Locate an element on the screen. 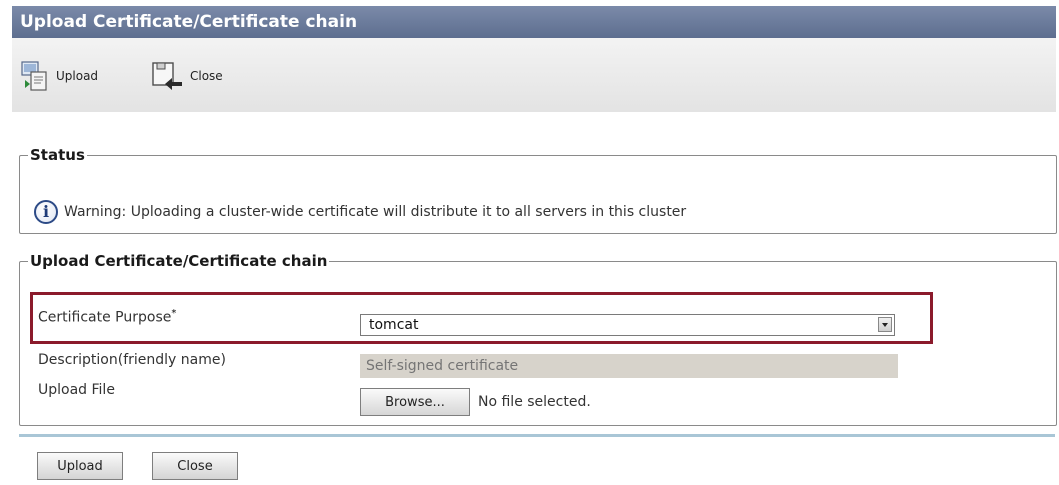  info-icon: i is located at coordinates (46, 212).